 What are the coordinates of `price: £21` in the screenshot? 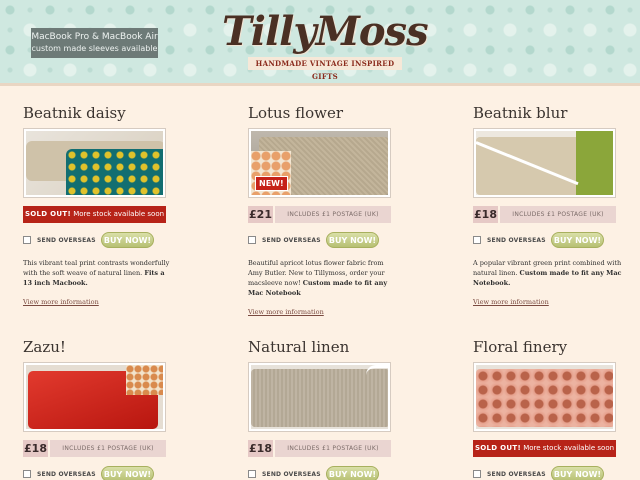 It's located at (260, 214).